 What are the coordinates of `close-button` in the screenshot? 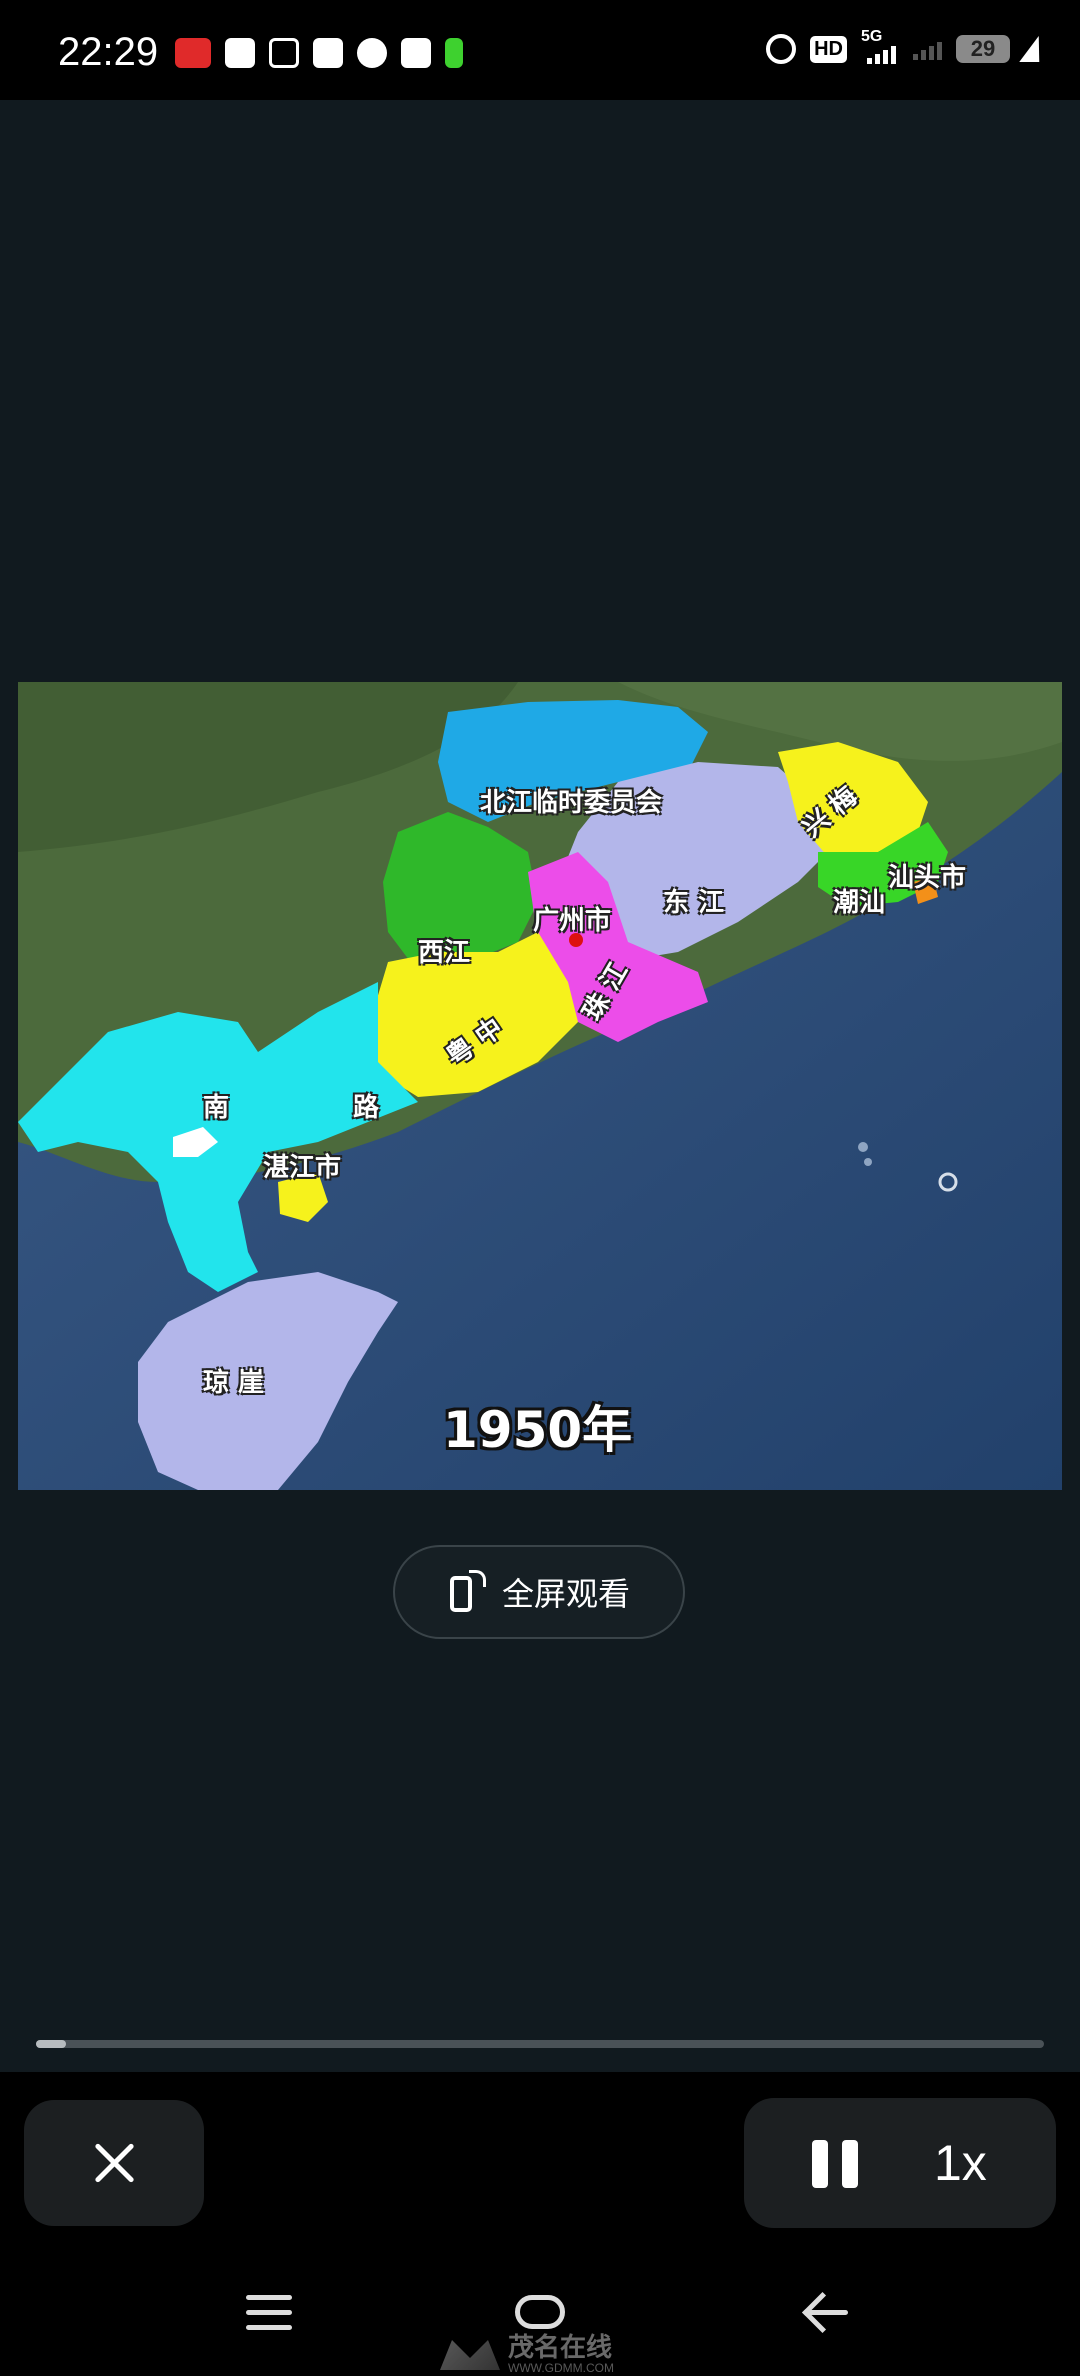 It's located at (114, 2163).